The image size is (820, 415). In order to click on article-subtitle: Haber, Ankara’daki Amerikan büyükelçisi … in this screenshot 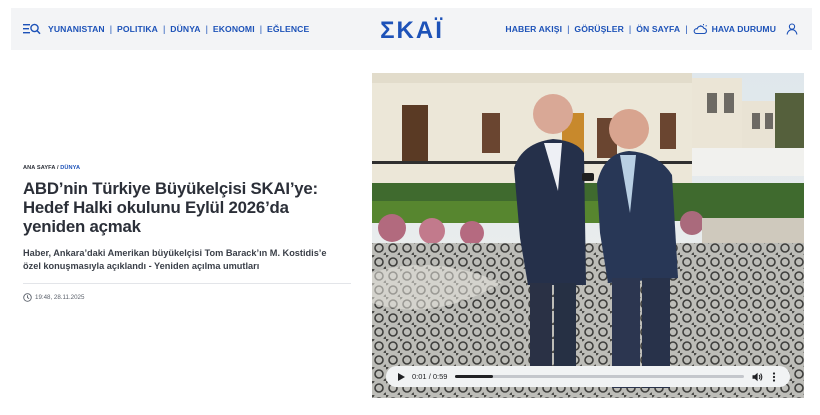, I will do `click(187, 260)`.